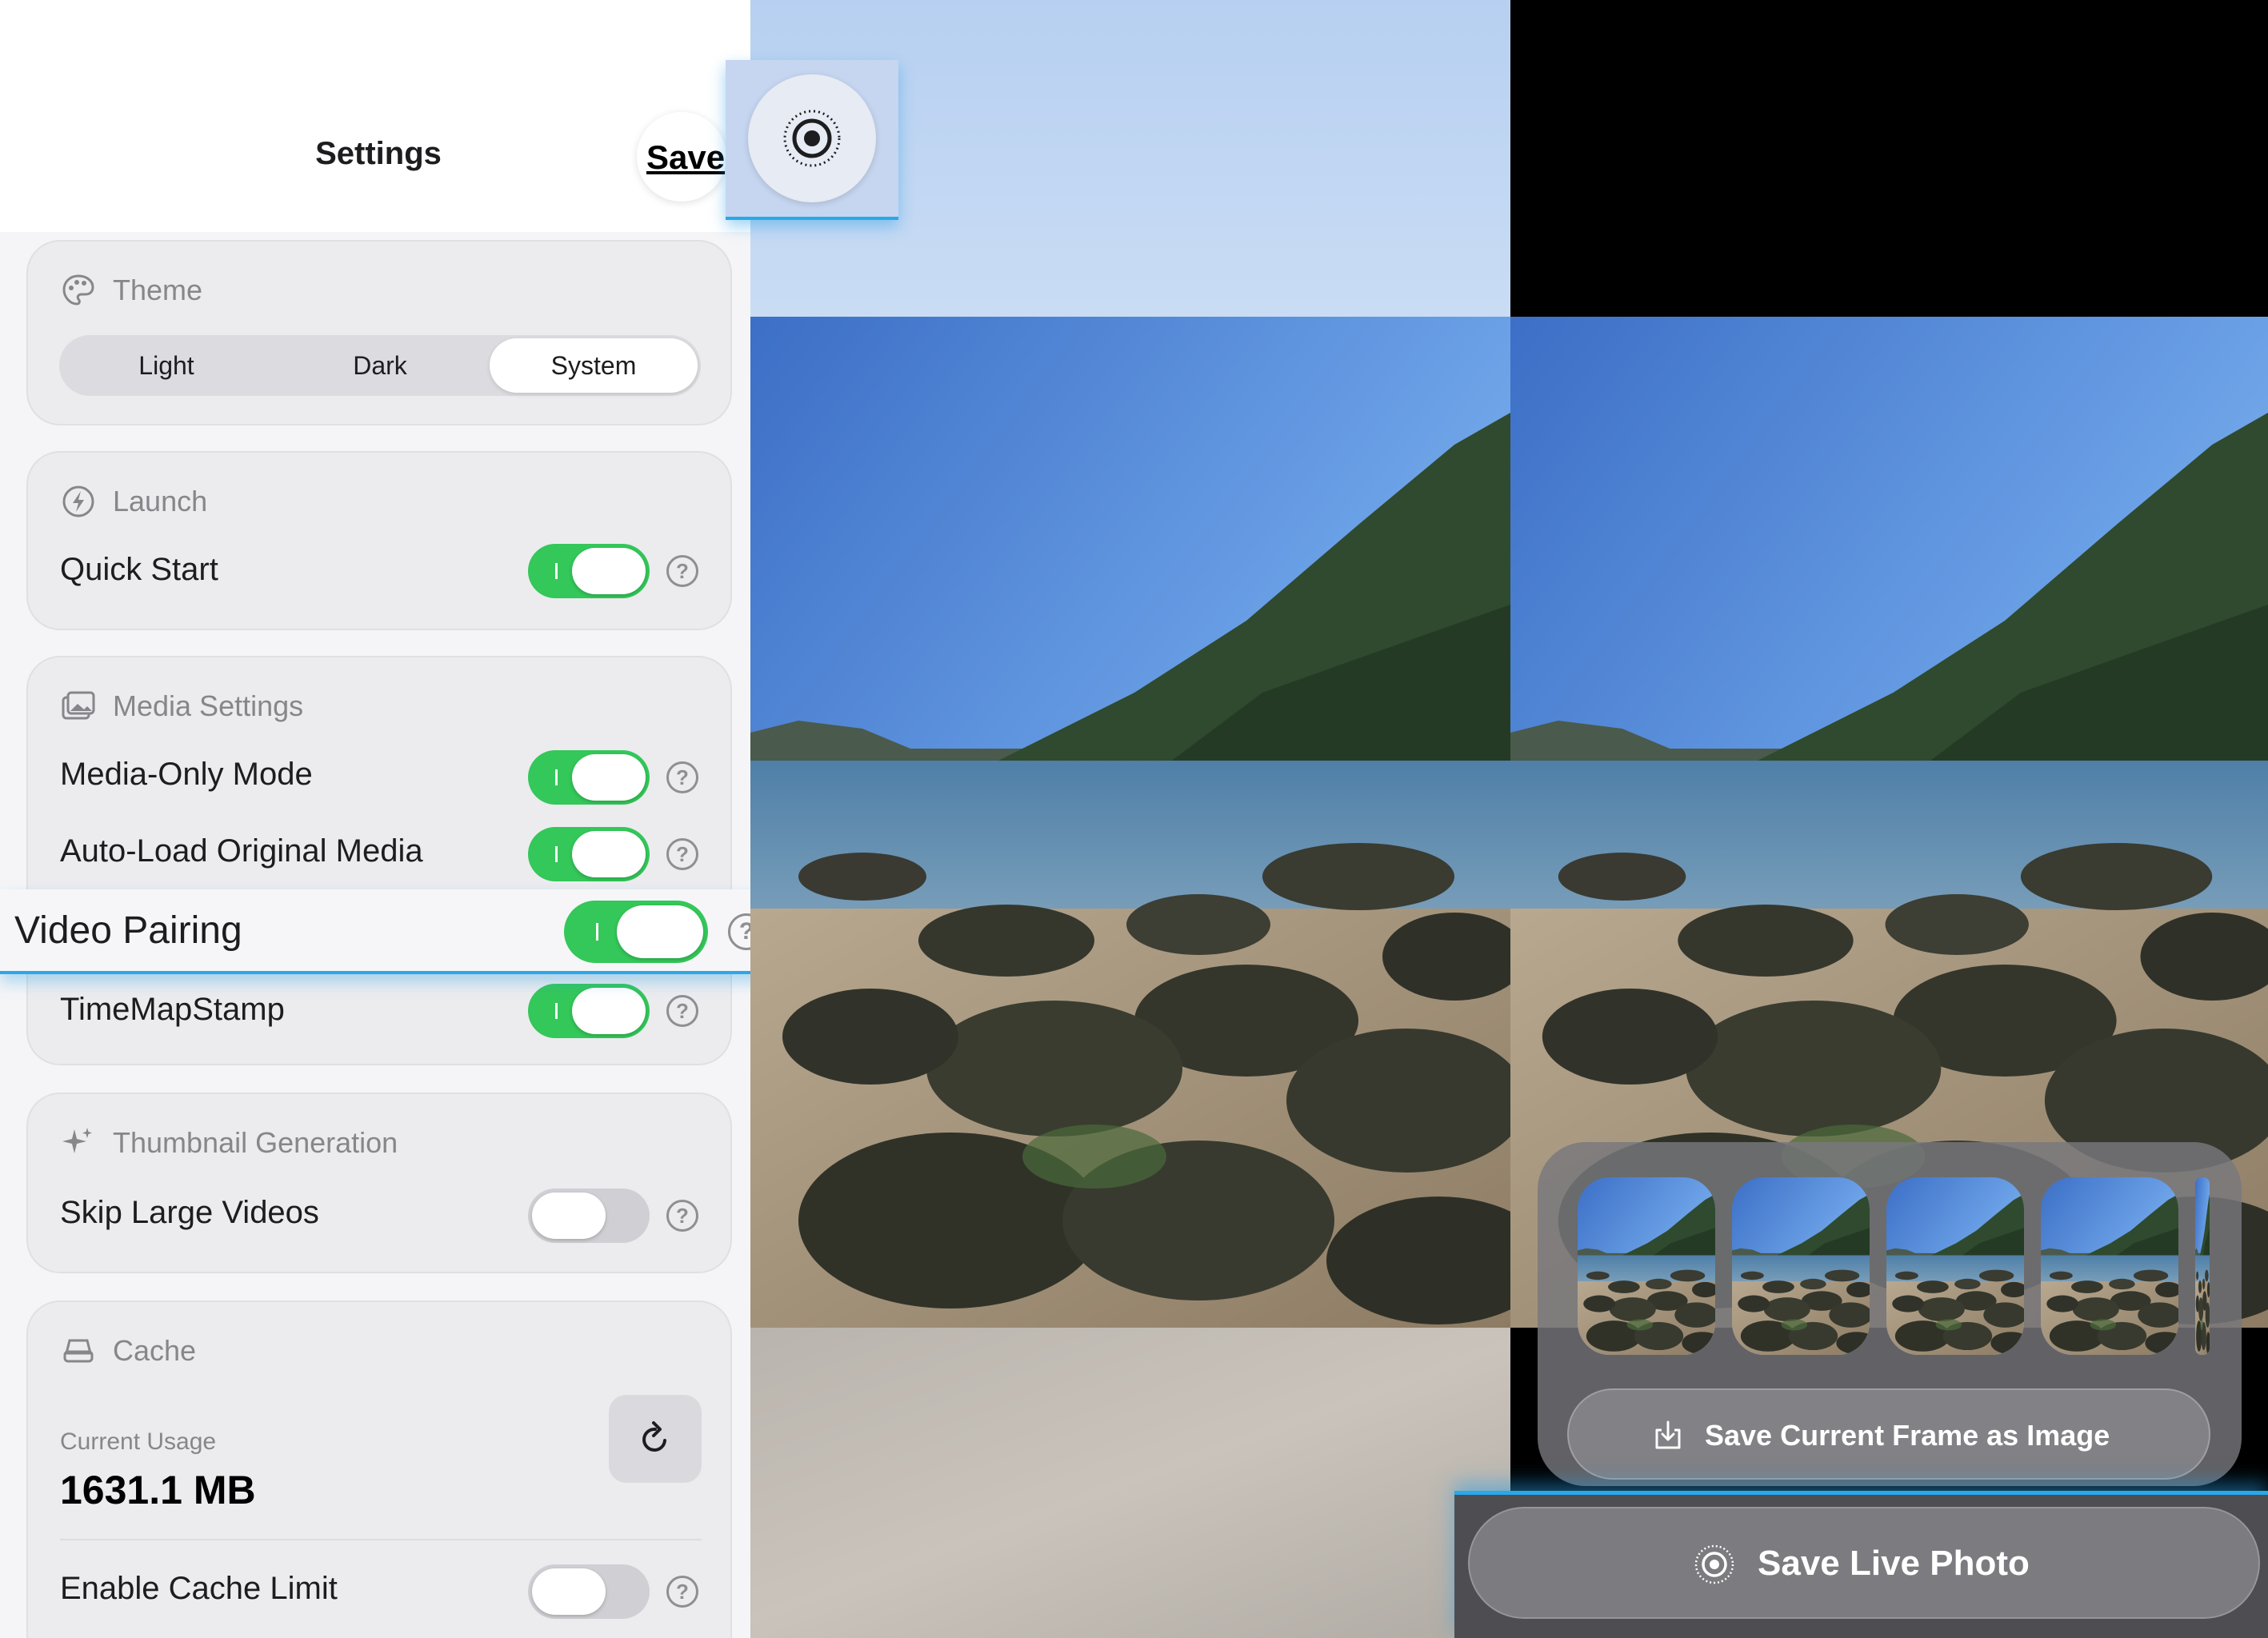 The height and width of the screenshot is (1638, 2268). What do you see at coordinates (166, 365) in the screenshot?
I see `theme-option-light: Light` at bounding box center [166, 365].